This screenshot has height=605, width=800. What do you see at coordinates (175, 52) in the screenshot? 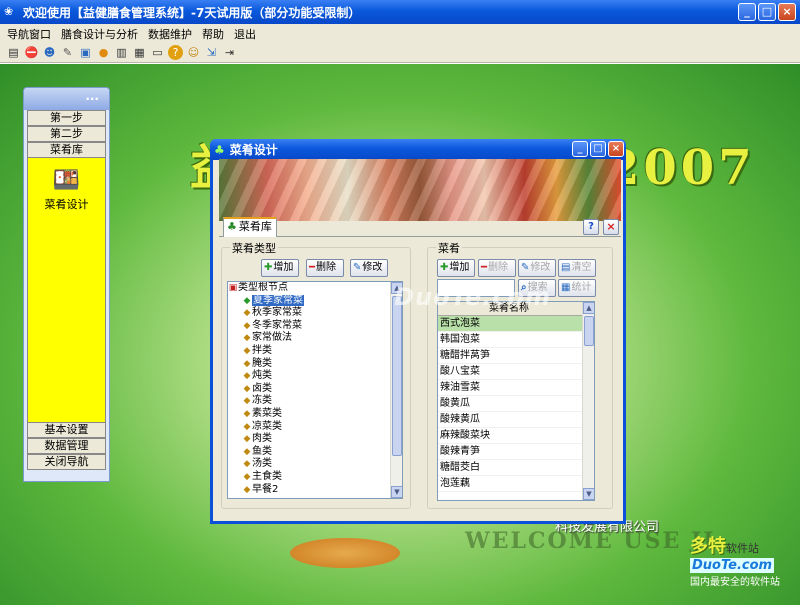
I see `help-icon: ?` at bounding box center [175, 52].